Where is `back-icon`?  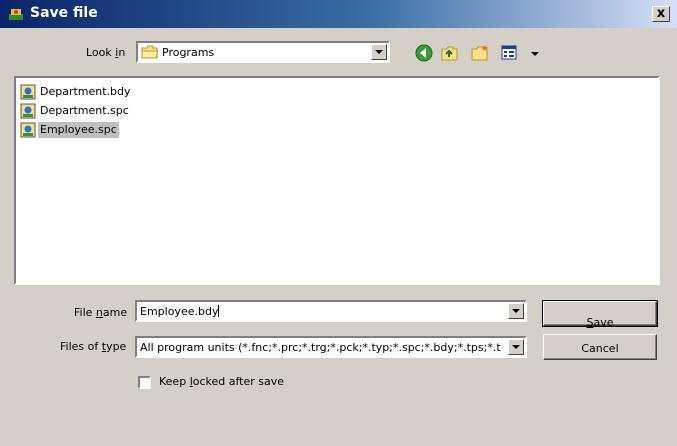 back-icon is located at coordinates (424, 53).